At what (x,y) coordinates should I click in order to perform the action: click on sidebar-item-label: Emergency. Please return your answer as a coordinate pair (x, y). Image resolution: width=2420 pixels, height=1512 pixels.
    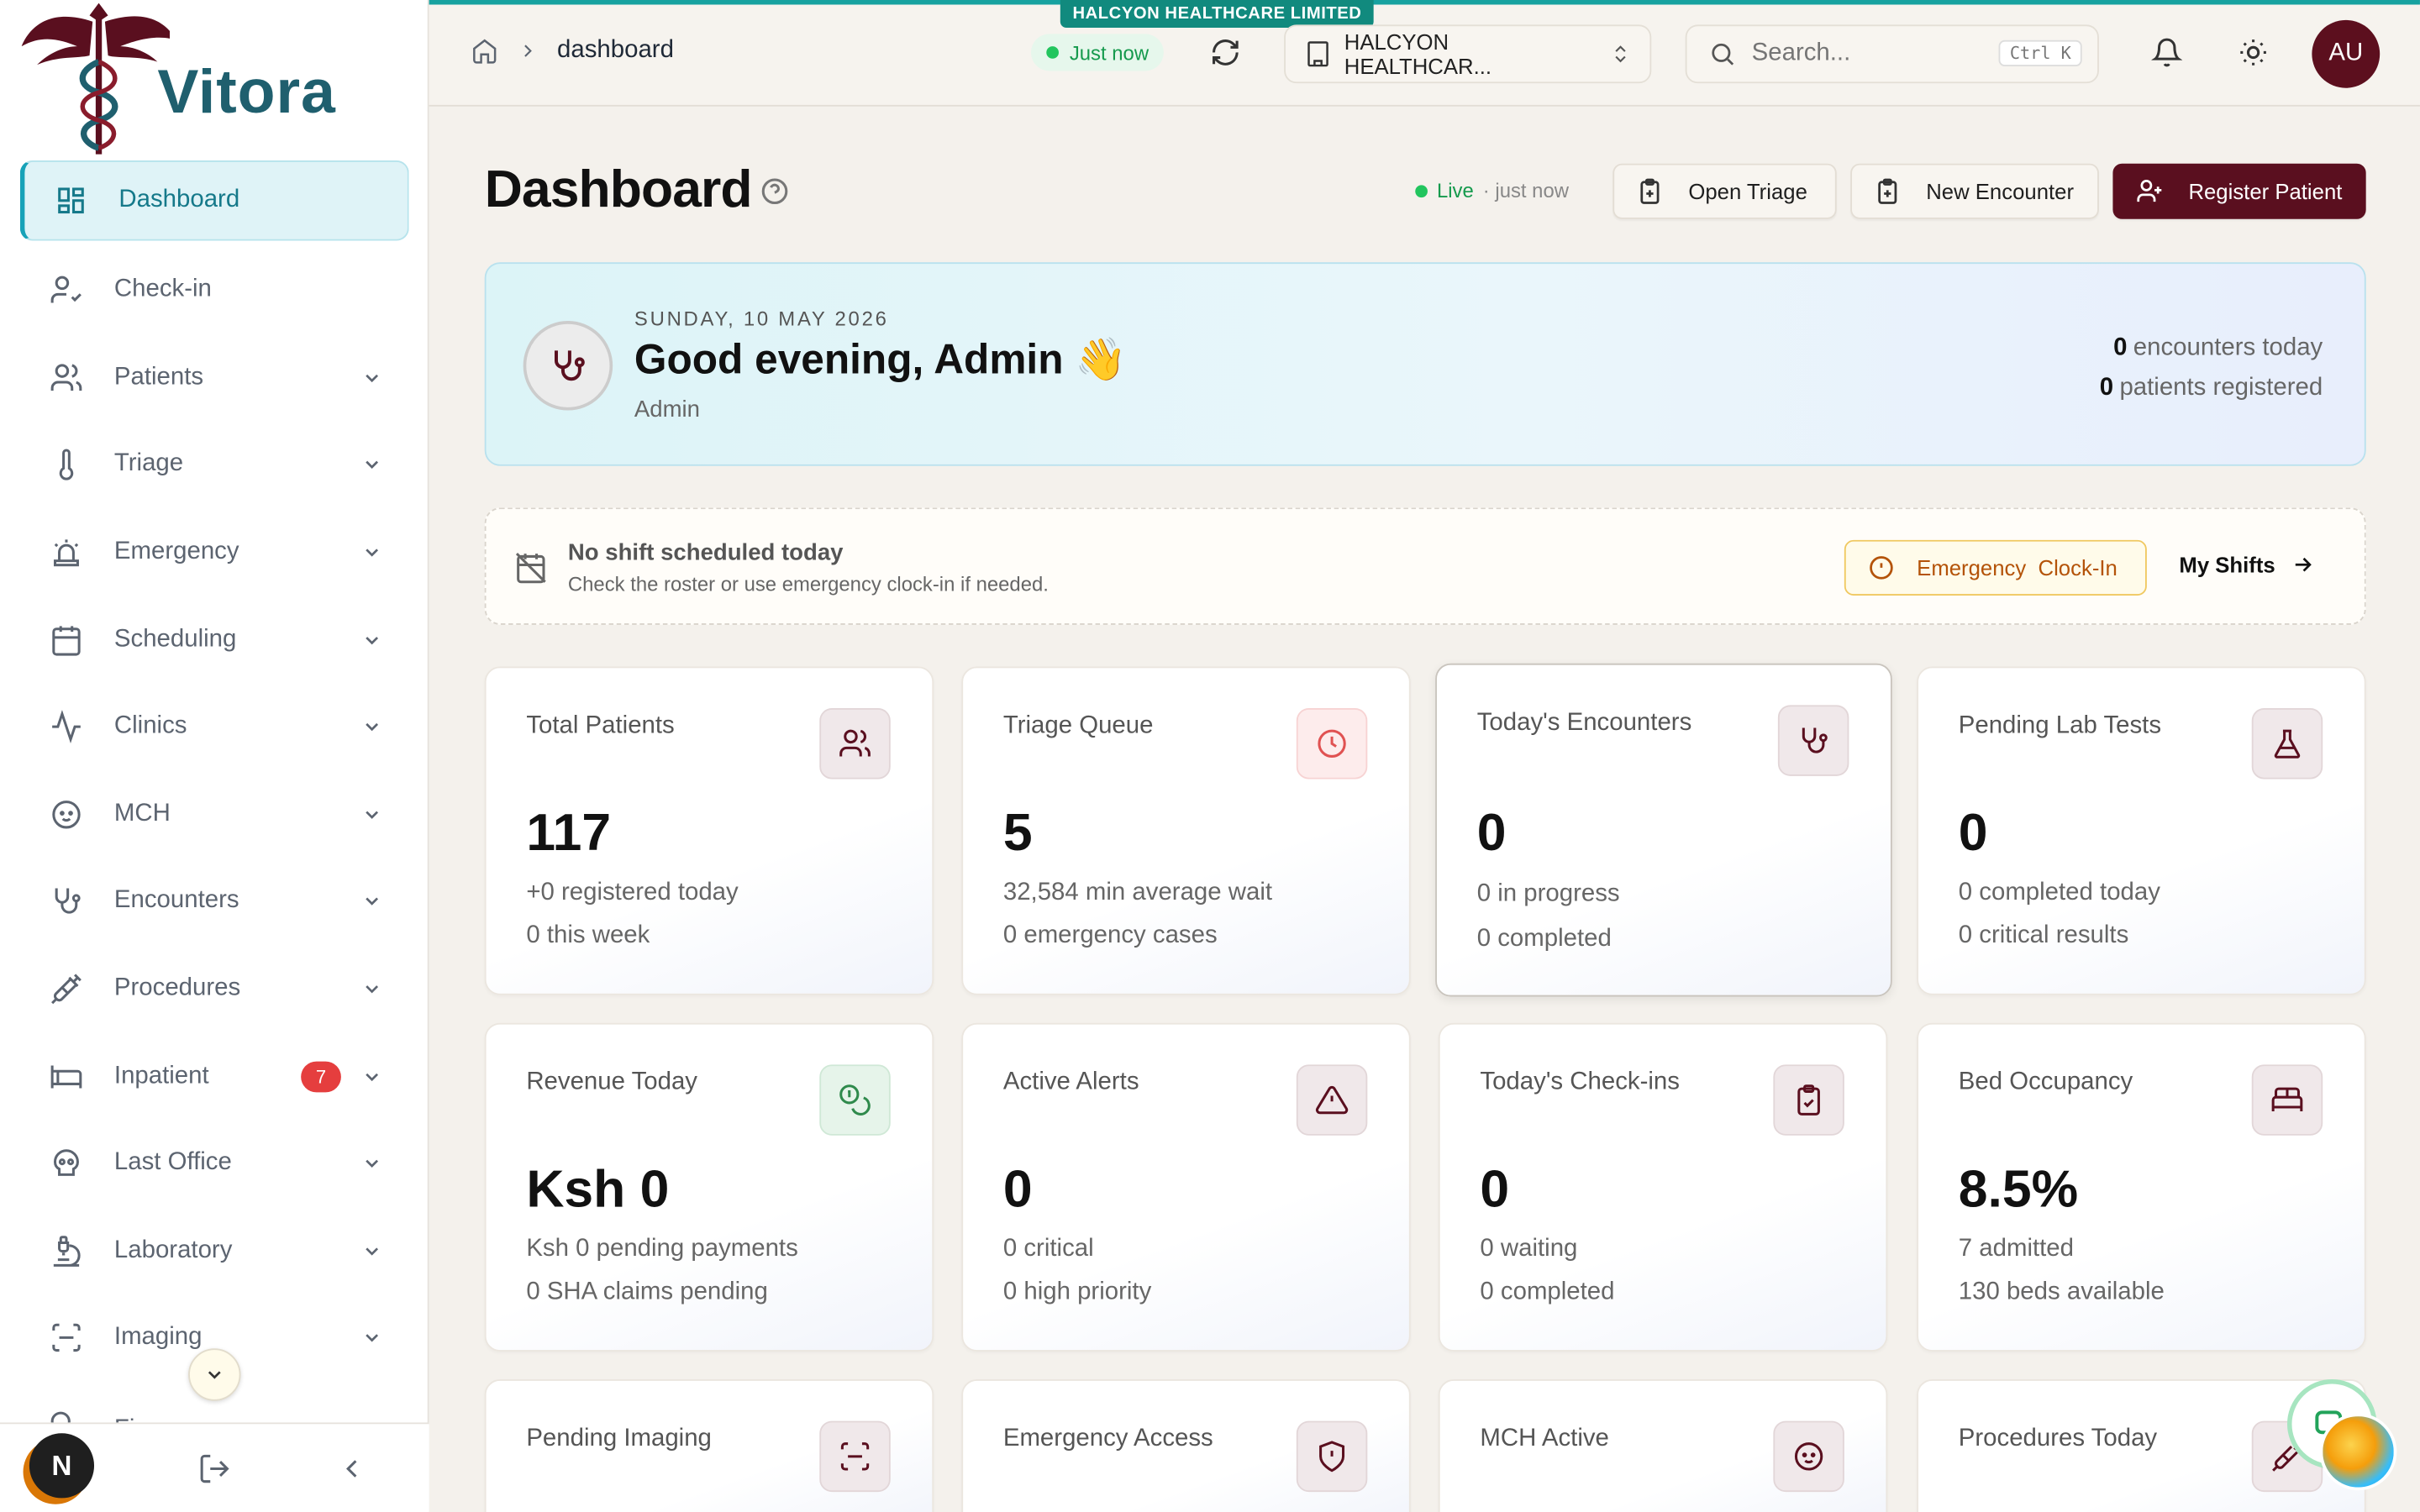
    Looking at the image, I should click on (176, 551).